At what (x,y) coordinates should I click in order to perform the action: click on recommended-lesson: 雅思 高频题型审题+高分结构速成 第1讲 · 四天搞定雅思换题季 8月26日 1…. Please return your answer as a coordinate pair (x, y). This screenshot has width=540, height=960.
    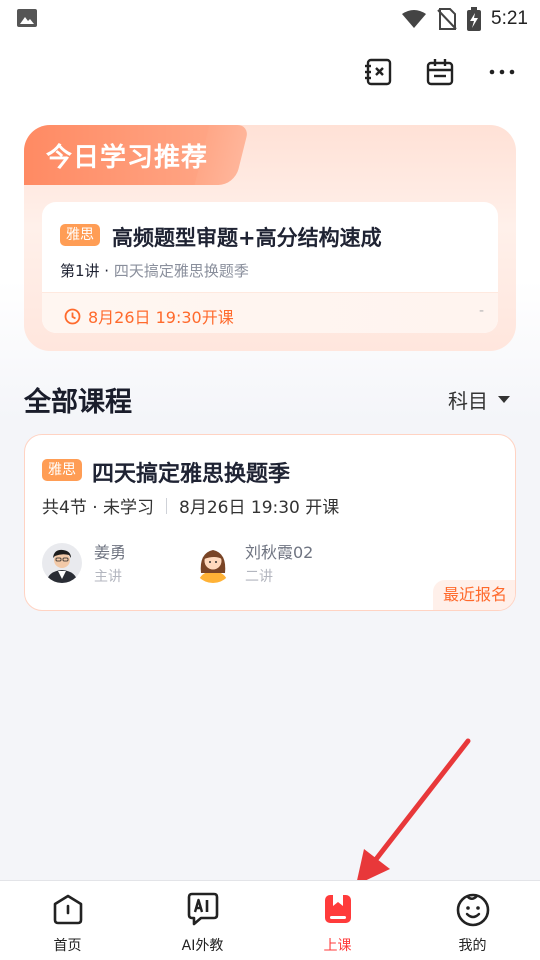
    Looking at the image, I should click on (270, 267).